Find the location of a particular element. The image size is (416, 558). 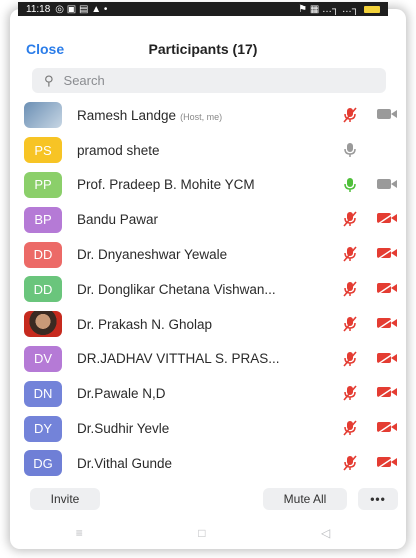

page-title: Participants (17) is located at coordinates (203, 49).